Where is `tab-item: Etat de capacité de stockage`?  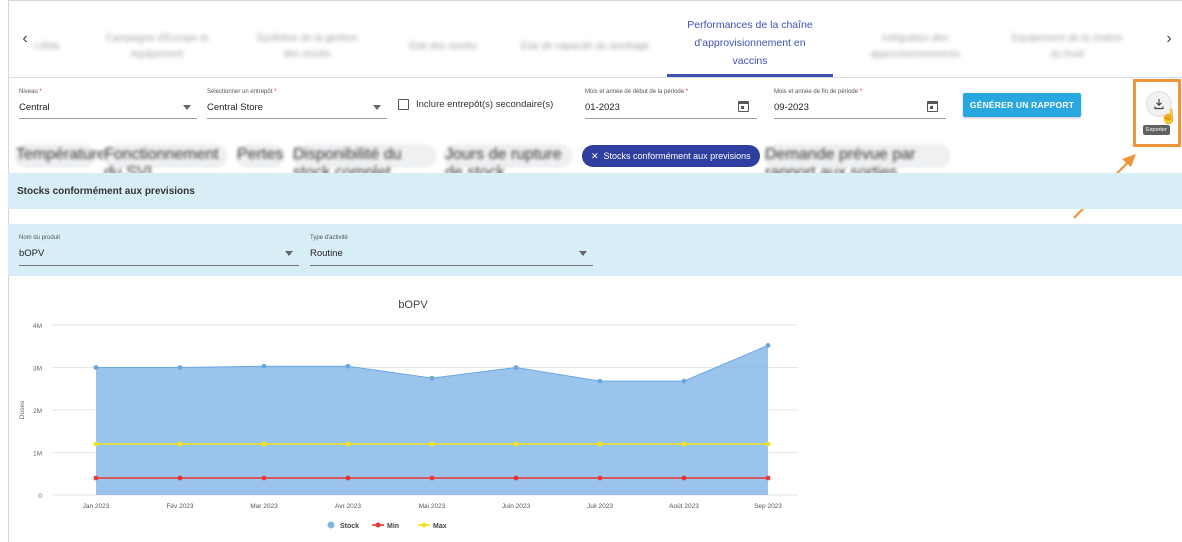 tab-item: Etat de capacité de stockage is located at coordinates (585, 47).